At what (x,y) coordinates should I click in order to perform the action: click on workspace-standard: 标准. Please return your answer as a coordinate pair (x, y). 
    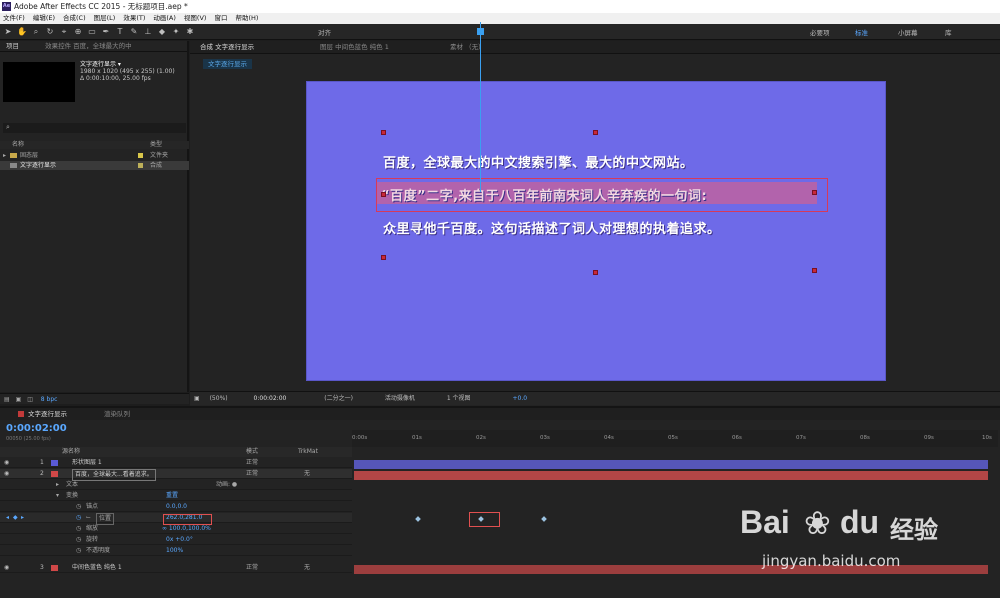
    Looking at the image, I should click on (861, 32).